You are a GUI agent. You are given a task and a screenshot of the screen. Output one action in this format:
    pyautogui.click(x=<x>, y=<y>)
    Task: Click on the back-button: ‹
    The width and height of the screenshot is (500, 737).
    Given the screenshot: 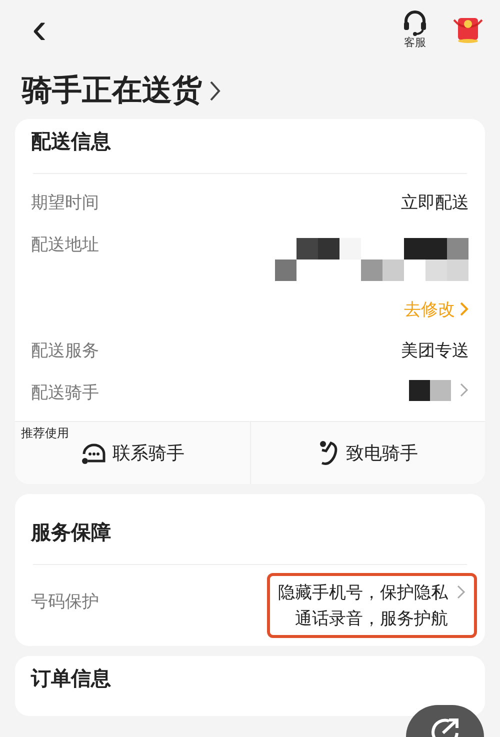 What is the action you would take?
    pyautogui.click(x=39, y=29)
    